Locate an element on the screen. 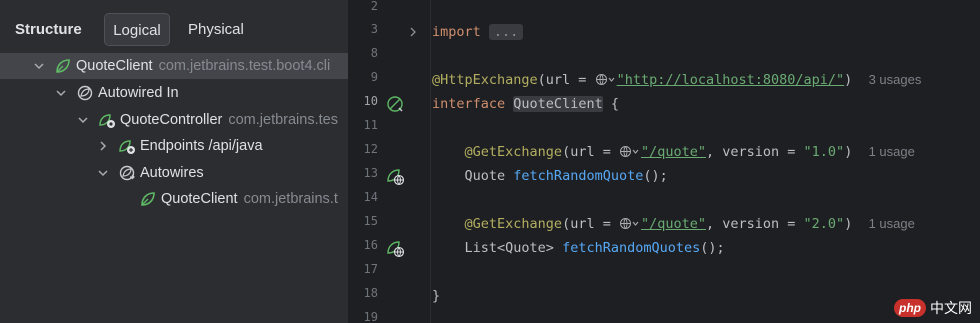 This screenshot has height=323, width=980. line-number: 11 is located at coordinates (370, 125).